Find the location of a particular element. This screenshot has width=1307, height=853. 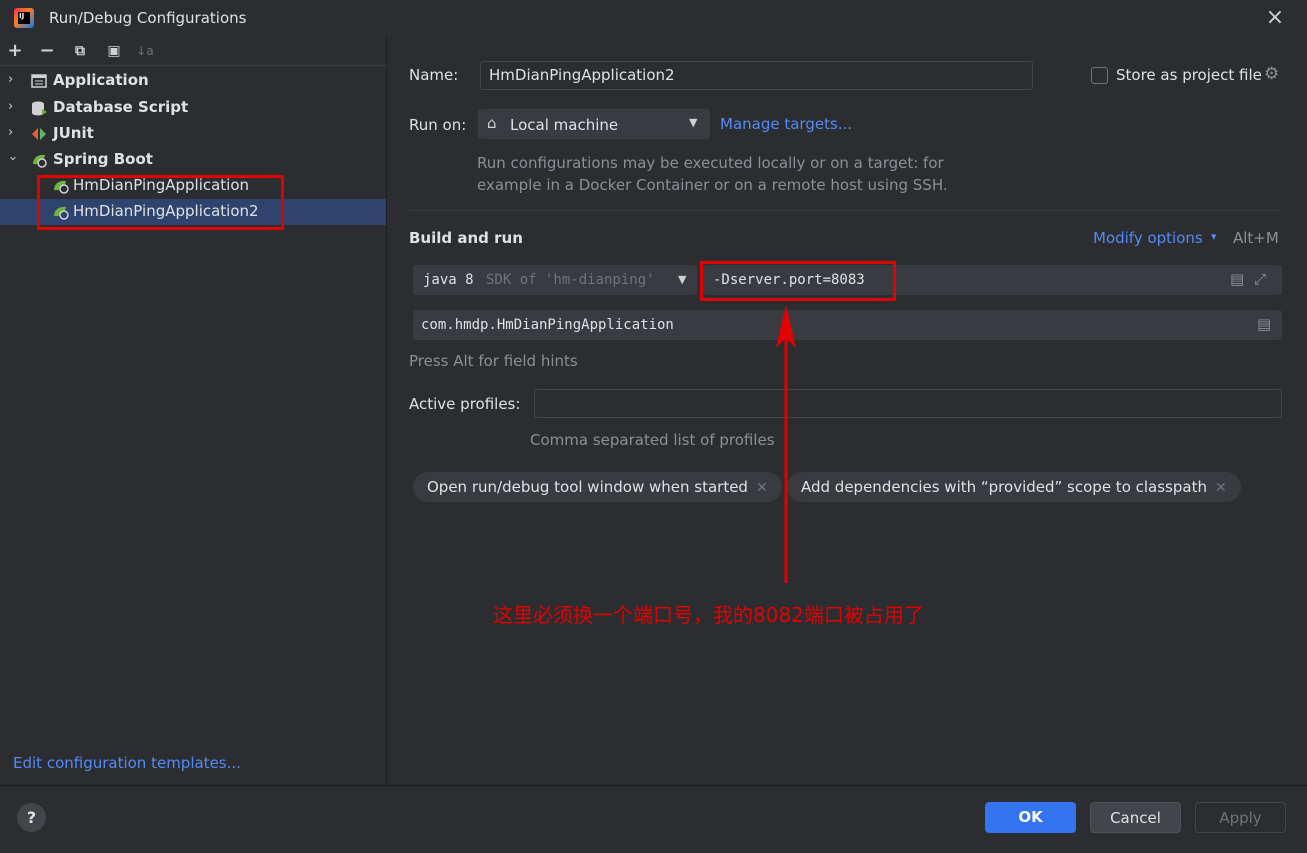

close-icon: ✕ is located at coordinates (1221, 488).